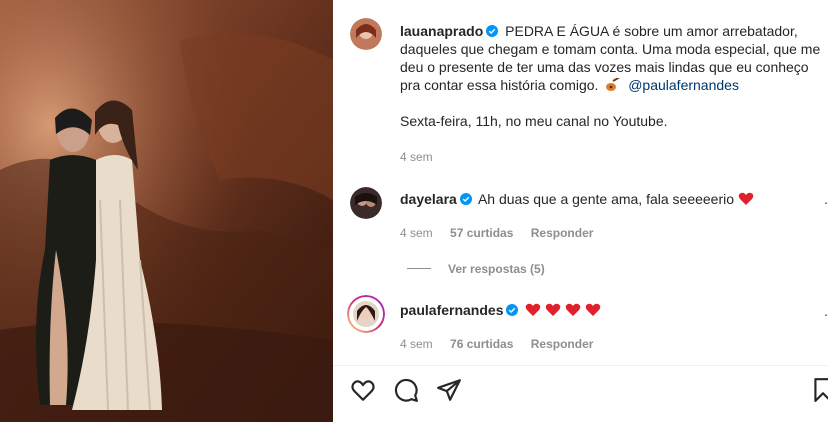 This screenshot has height=422, width=828. What do you see at coordinates (481, 233) in the screenshot?
I see `comment-1-likes: 57 curtidas` at bounding box center [481, 233].